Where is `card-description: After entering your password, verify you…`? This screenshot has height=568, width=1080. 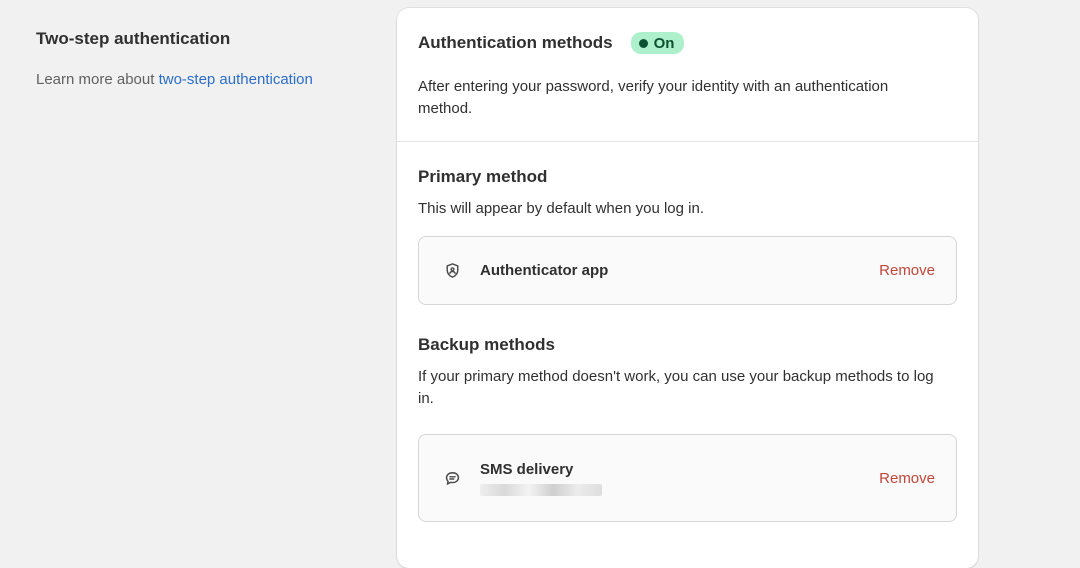 card-description: After entering your password, verify you… is located at coordinates (653, 97).